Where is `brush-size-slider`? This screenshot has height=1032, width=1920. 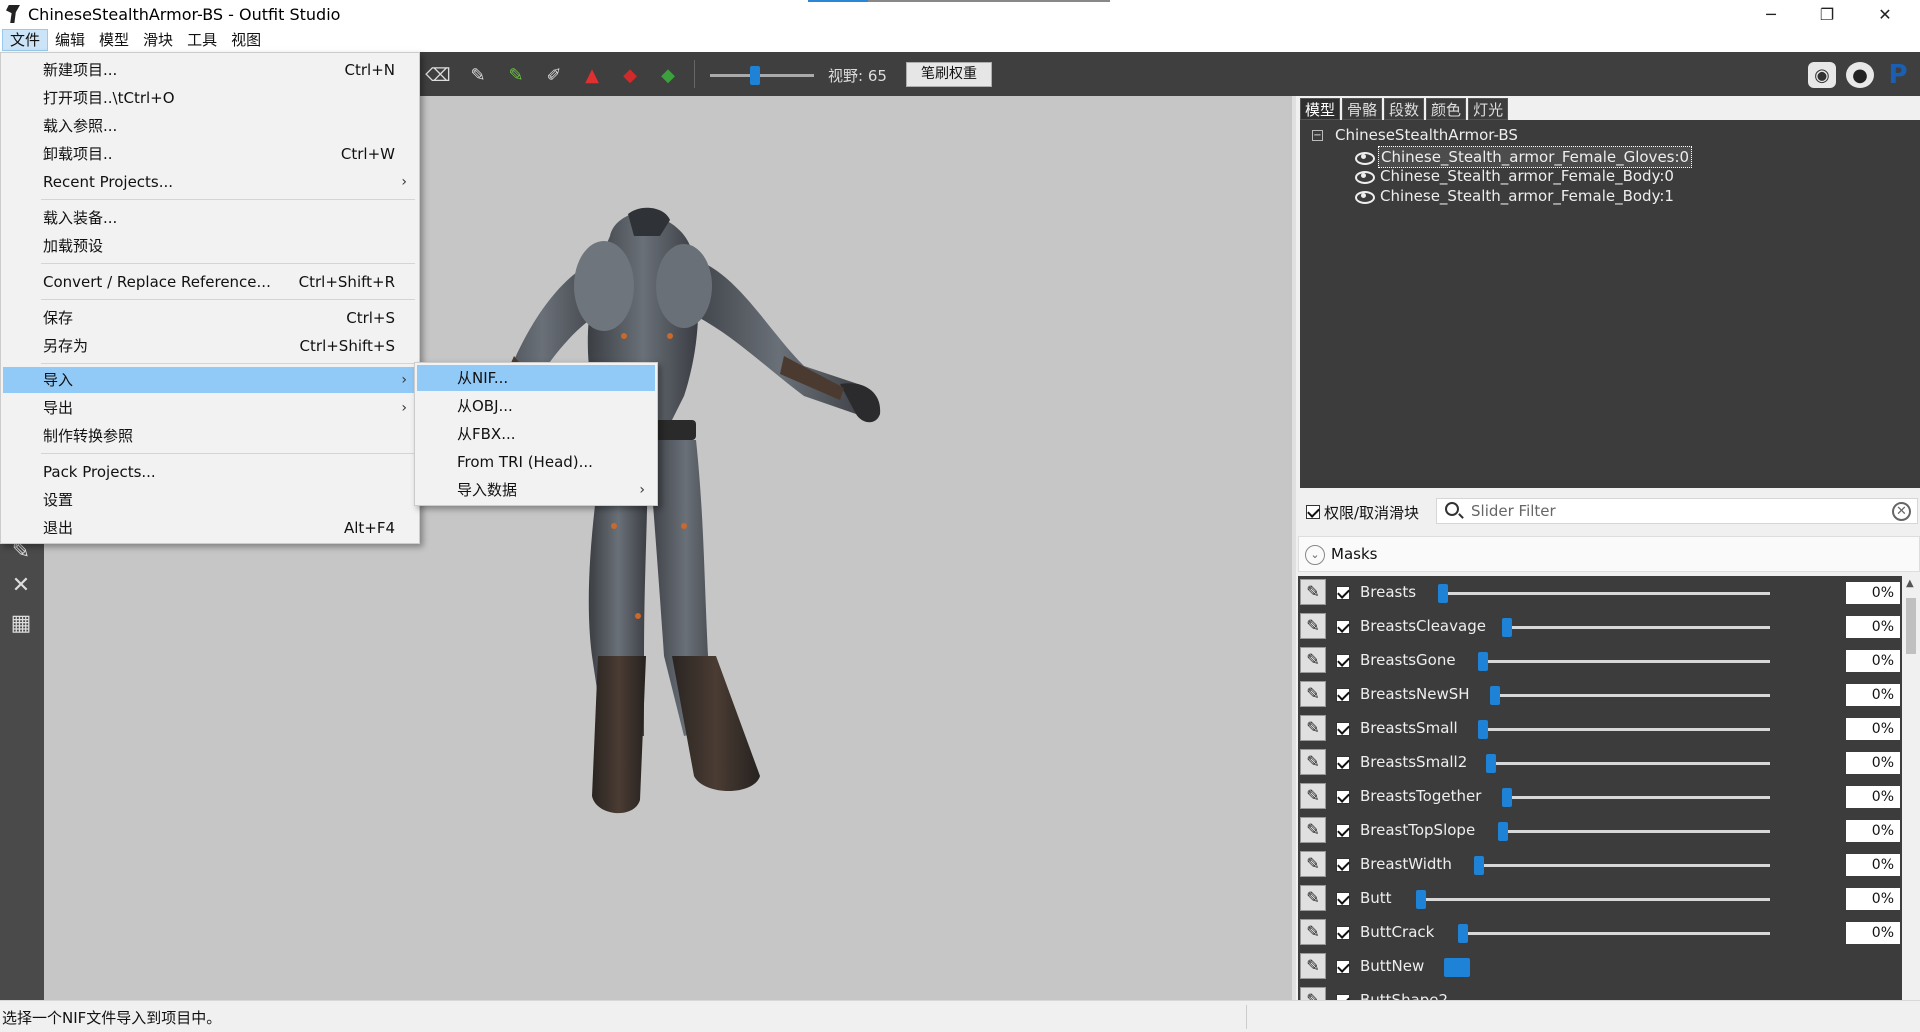
brush-size-slider is located at coordinates (762, 75).